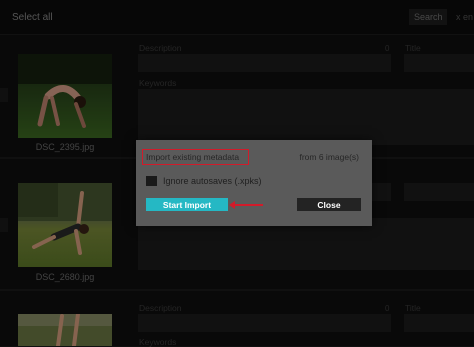 This screenshot has width=474, height=347. What do you see at coordinates (212, 181) in the screenshot?
I see `ignore-autosaves-label: Ignore autosaves (.xpks)` at bounding box center [212, 181].